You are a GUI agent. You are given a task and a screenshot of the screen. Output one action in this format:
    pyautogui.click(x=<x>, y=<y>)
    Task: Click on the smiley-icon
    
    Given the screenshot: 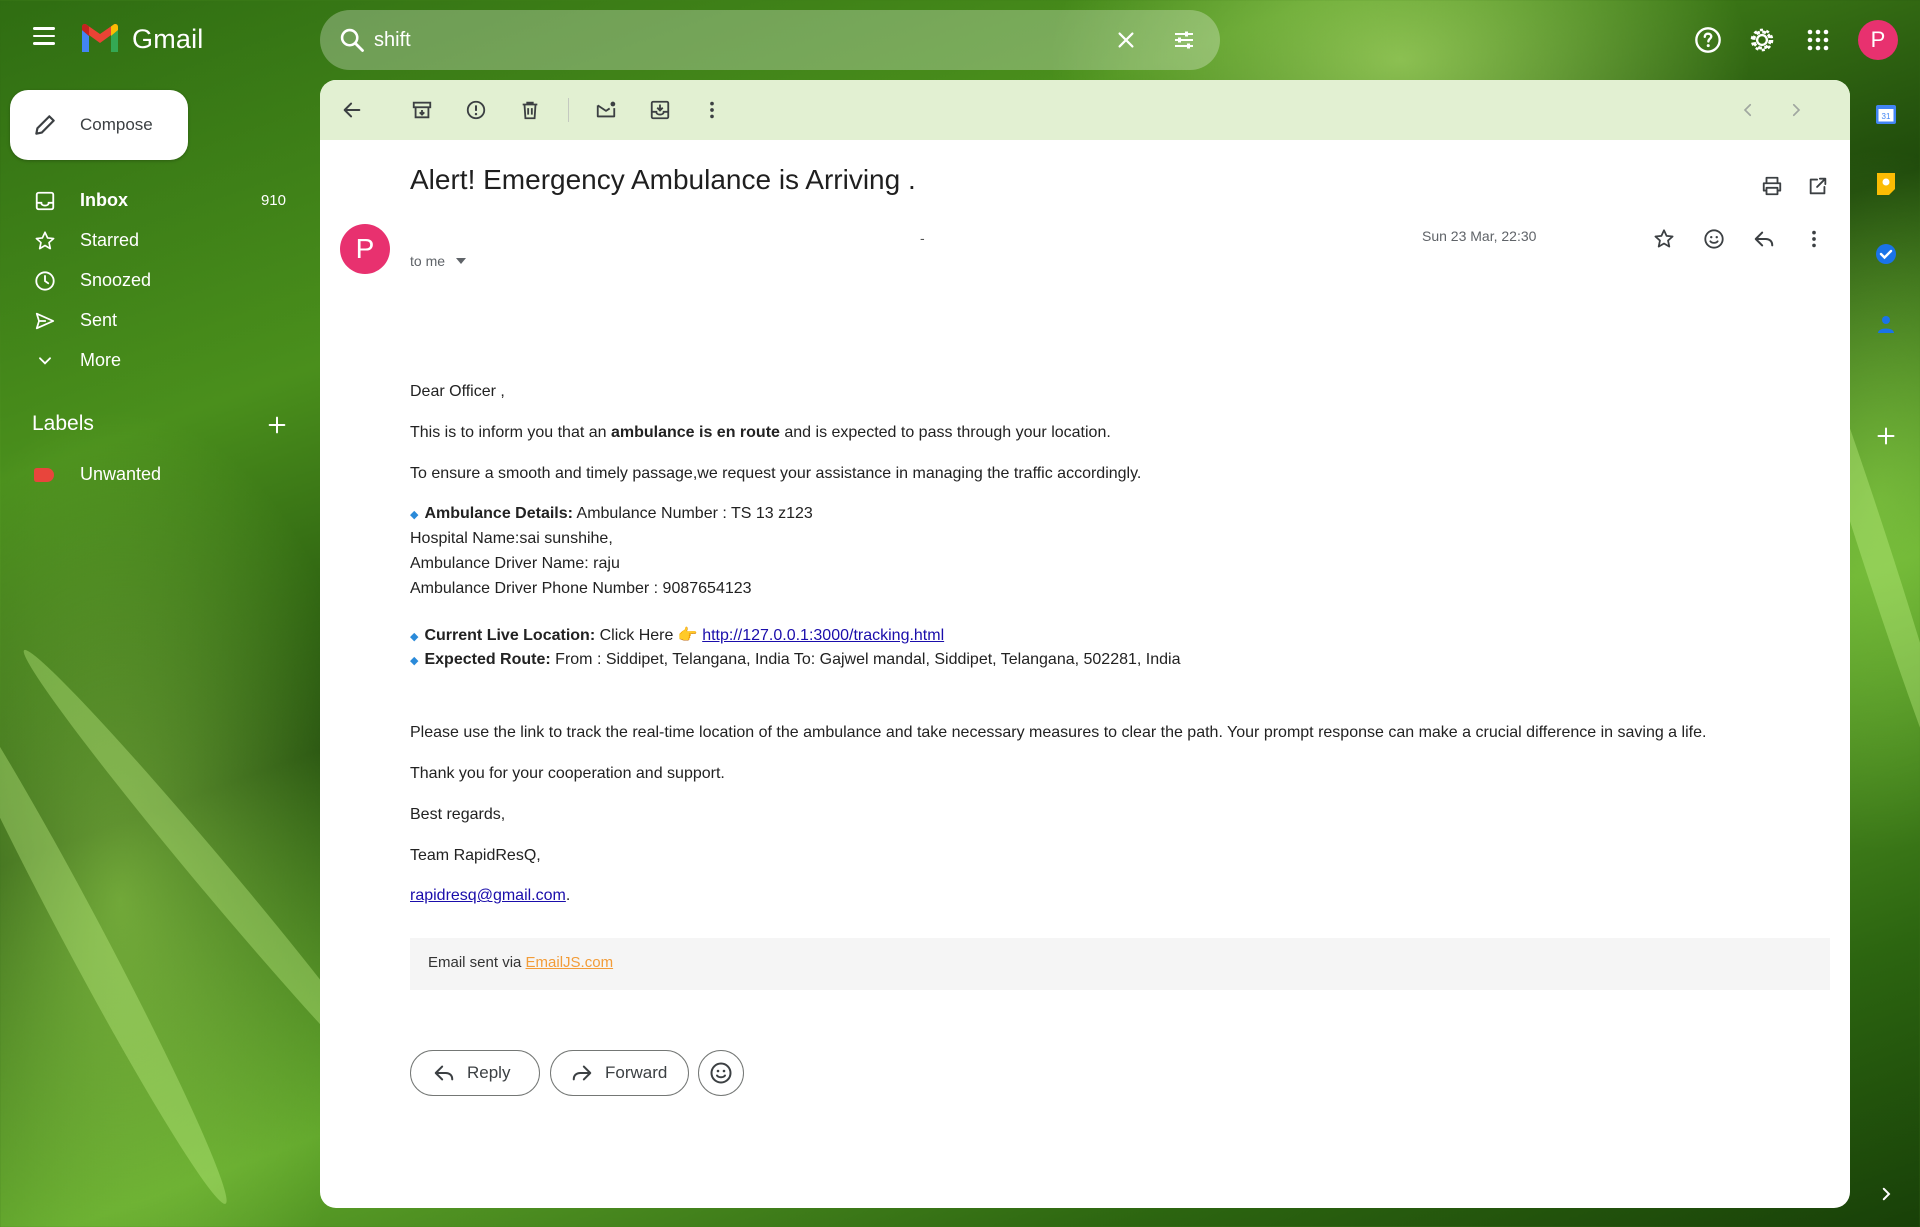 What is the action you would take?
    pyautogui.click(x=721, y=1073)
    